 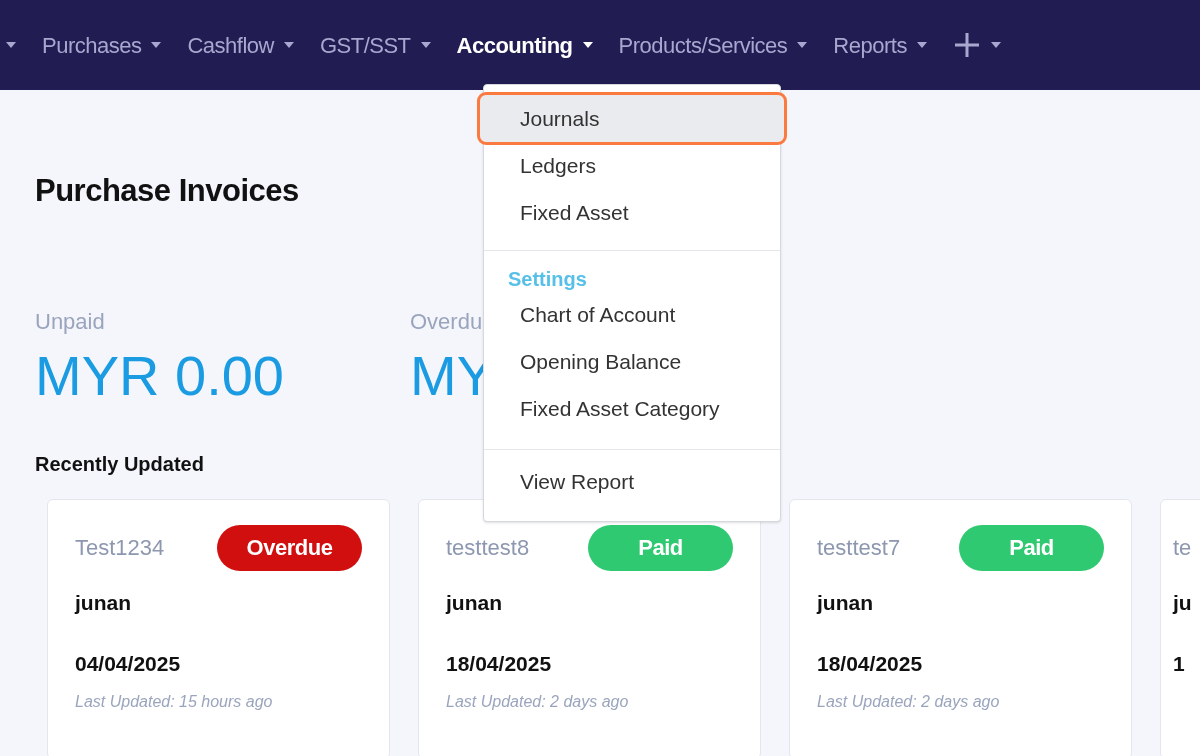 What do you see at coordinates (120, 548) in the screenshot?
I see `invoice-reference: Test1234` at bounding box center [120, 548].